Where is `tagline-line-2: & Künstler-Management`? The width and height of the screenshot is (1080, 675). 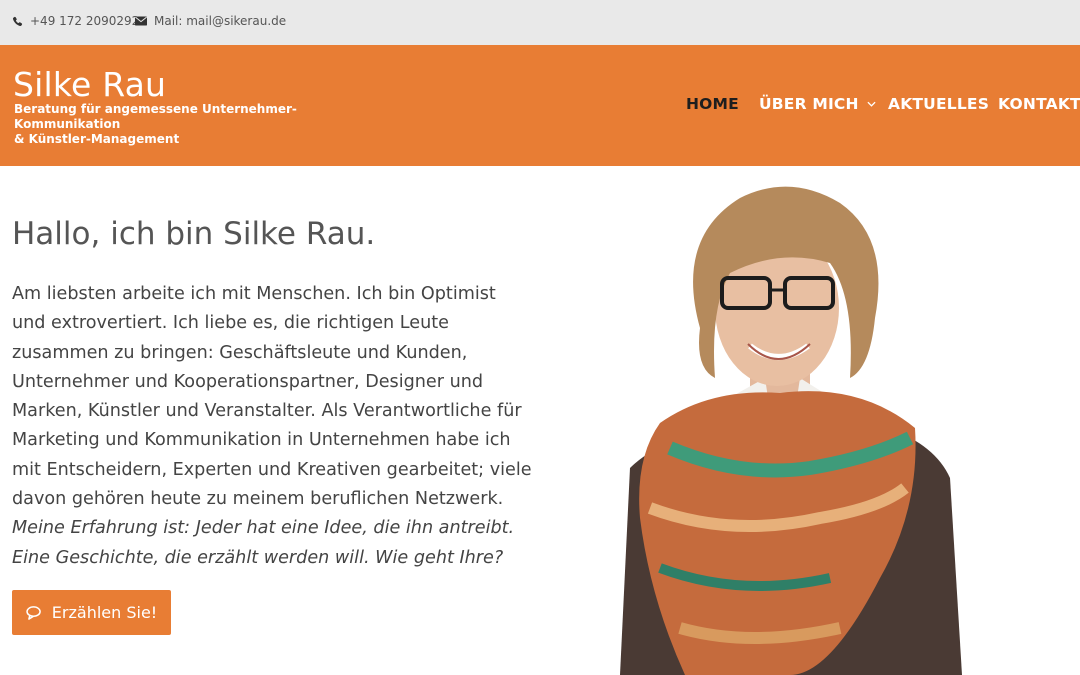
tagline-line-2: & Künstler-Management is located at coordinates (97, 139).